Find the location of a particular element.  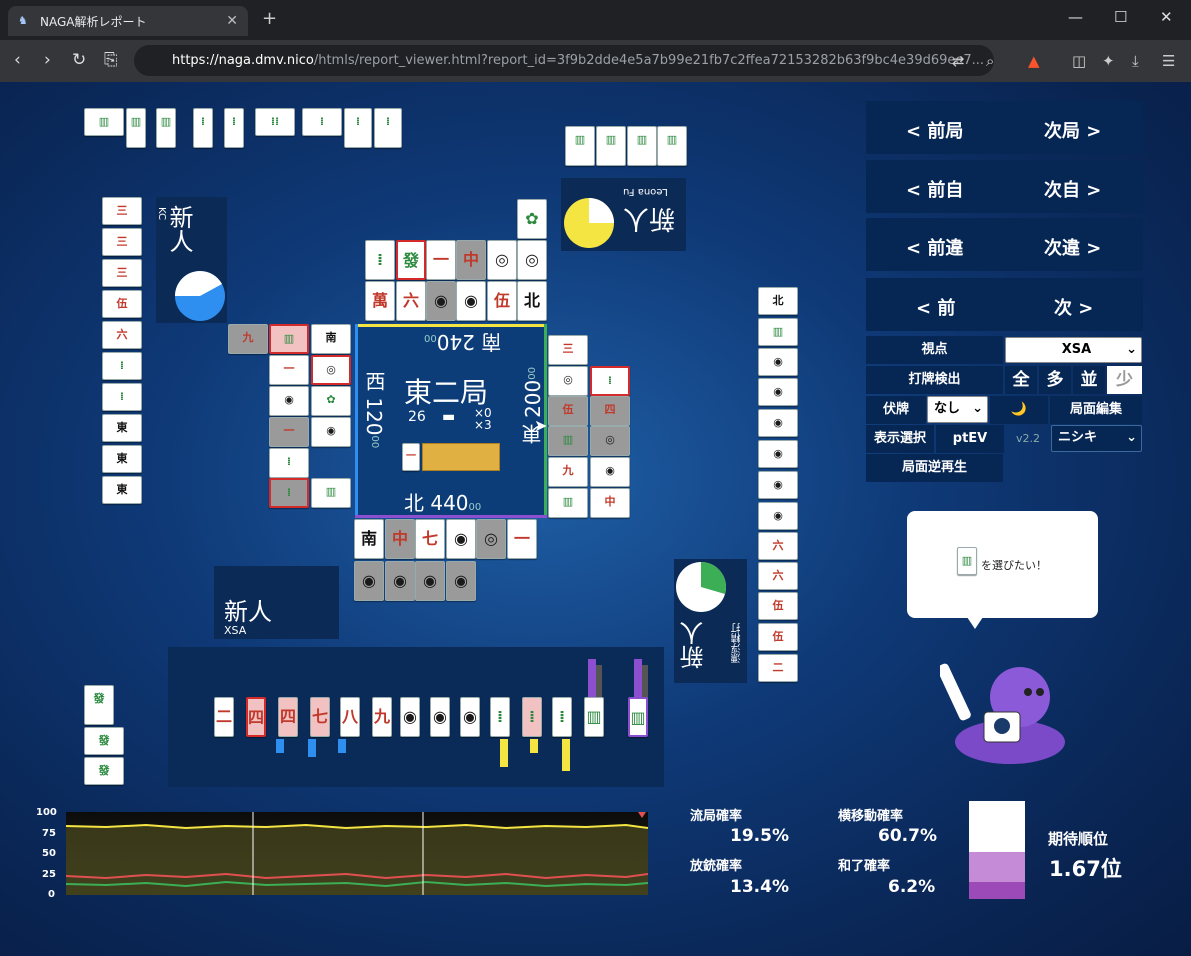

detect-normal-button: 並 is located at coordinates (1089, 380).